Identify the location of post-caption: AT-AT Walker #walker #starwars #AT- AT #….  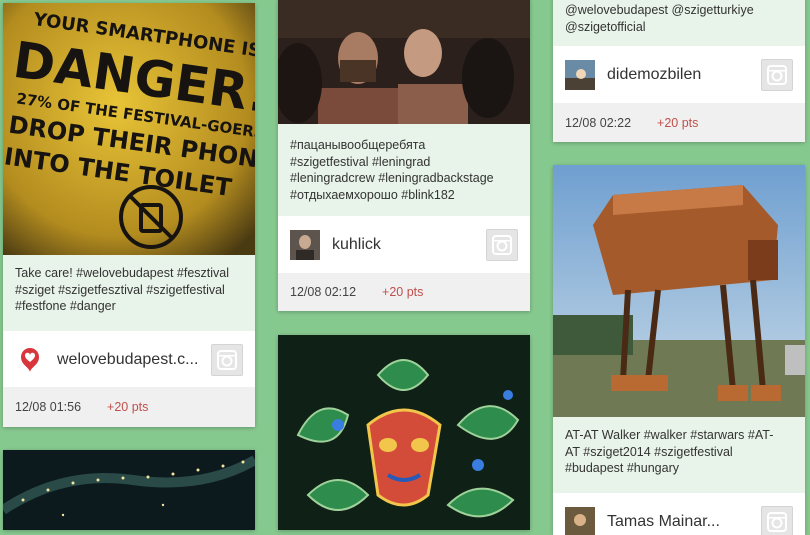
(679, 455).